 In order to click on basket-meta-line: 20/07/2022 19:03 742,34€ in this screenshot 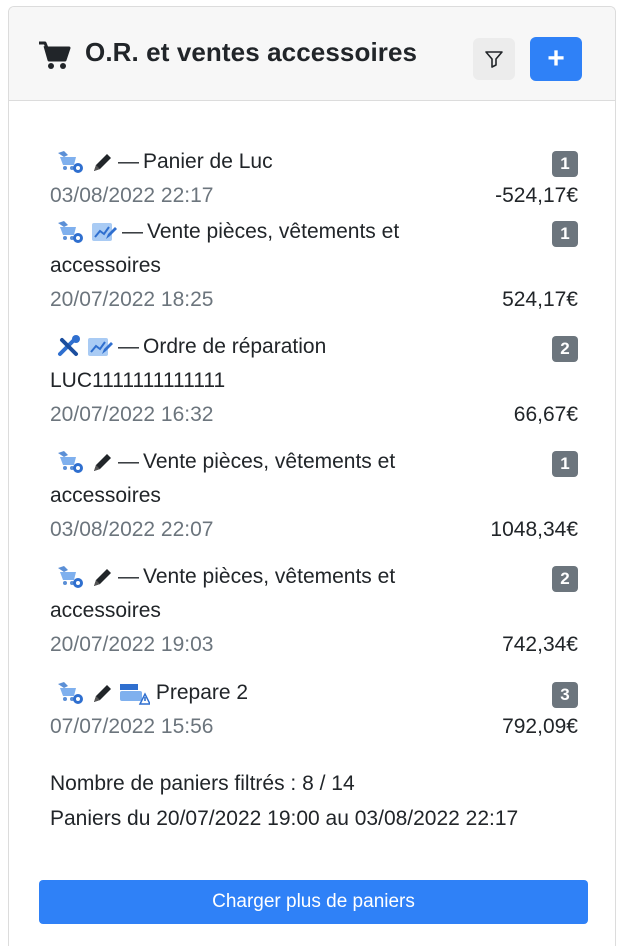, I will do `click(314, 645)`.